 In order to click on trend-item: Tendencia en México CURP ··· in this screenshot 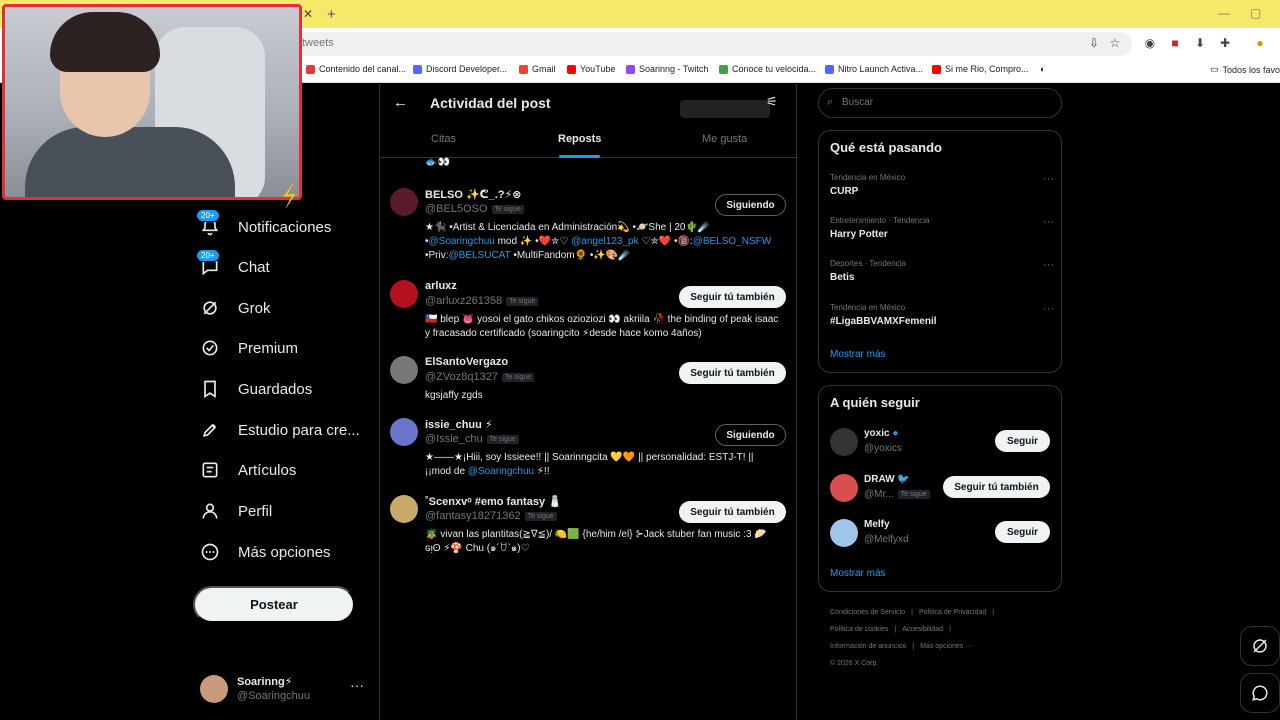, I will do `click(942, 185)`.